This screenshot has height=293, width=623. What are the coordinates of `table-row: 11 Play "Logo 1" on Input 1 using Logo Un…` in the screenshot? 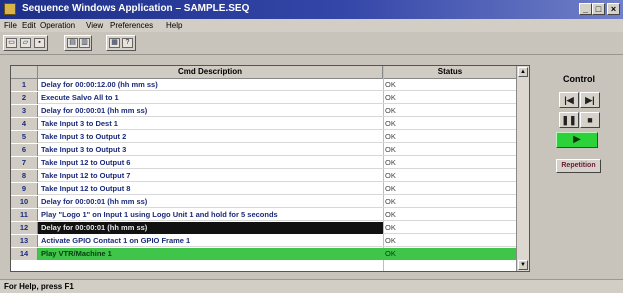 It's located at (264, 215).